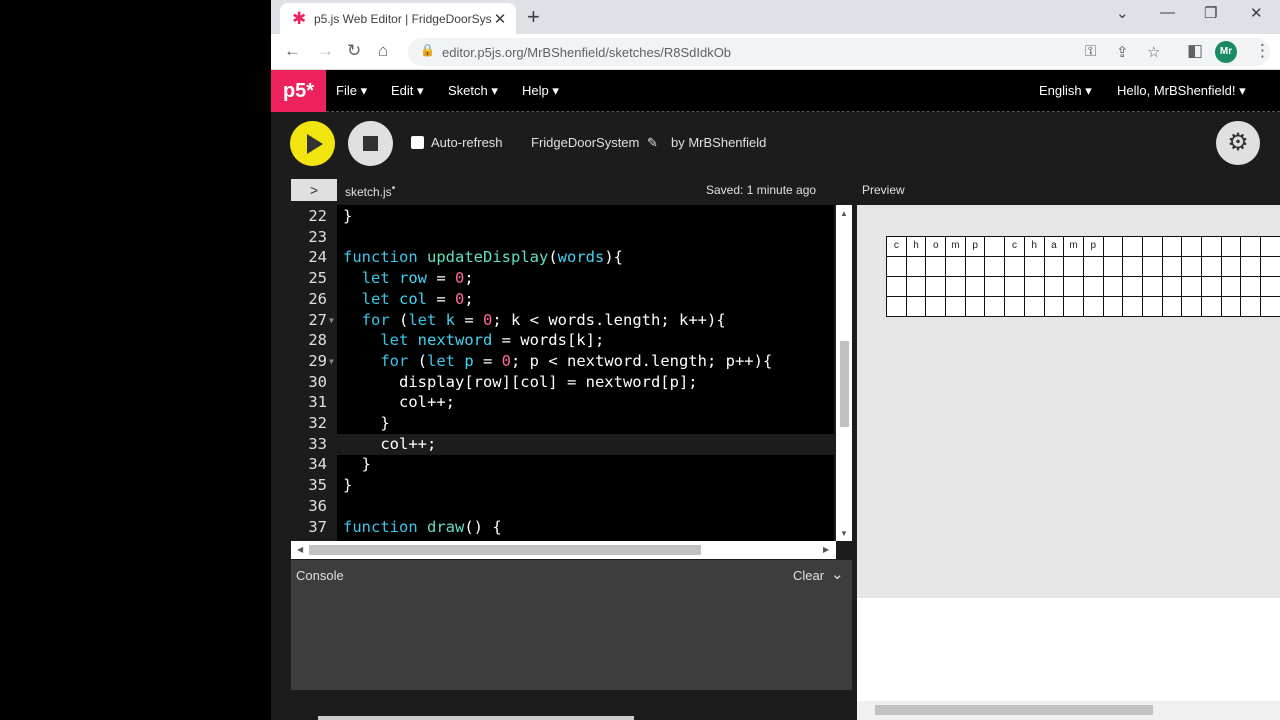  What do you see at coordinates (562, 423) in the screenshot?
I see `code-line: 32 }` at bounding box center [562, 423].